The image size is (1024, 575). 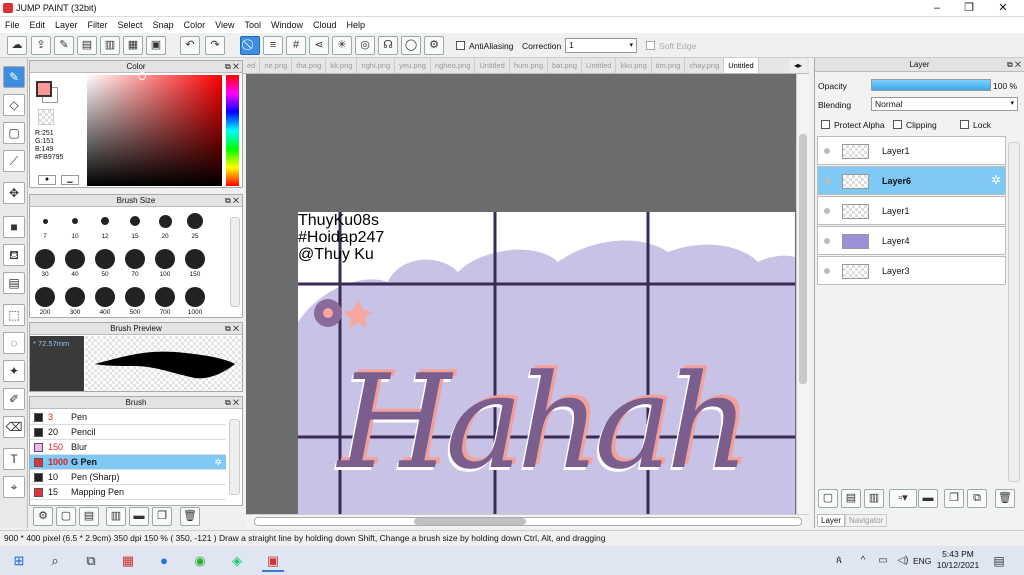 I want to click on move-tool-icon: ✥, so click(x=14, y=193).